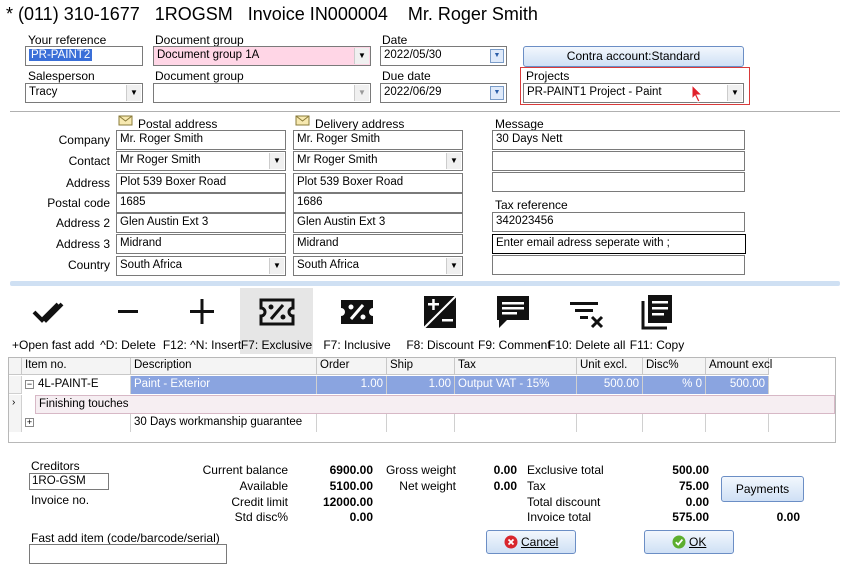  I want to click on section-splitter, so click(425, 283).